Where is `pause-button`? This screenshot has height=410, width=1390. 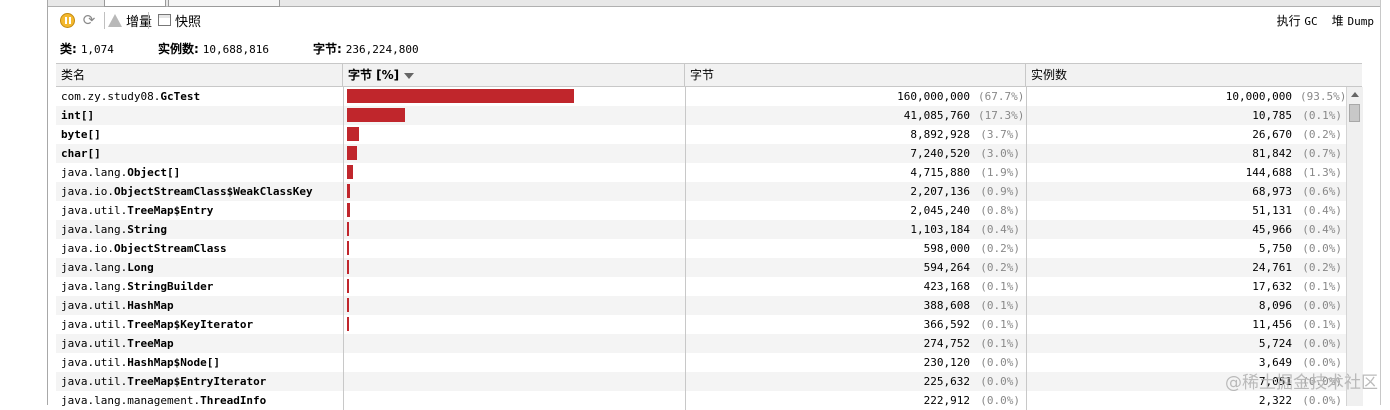 pause-button is located at coordinates (67, 20).